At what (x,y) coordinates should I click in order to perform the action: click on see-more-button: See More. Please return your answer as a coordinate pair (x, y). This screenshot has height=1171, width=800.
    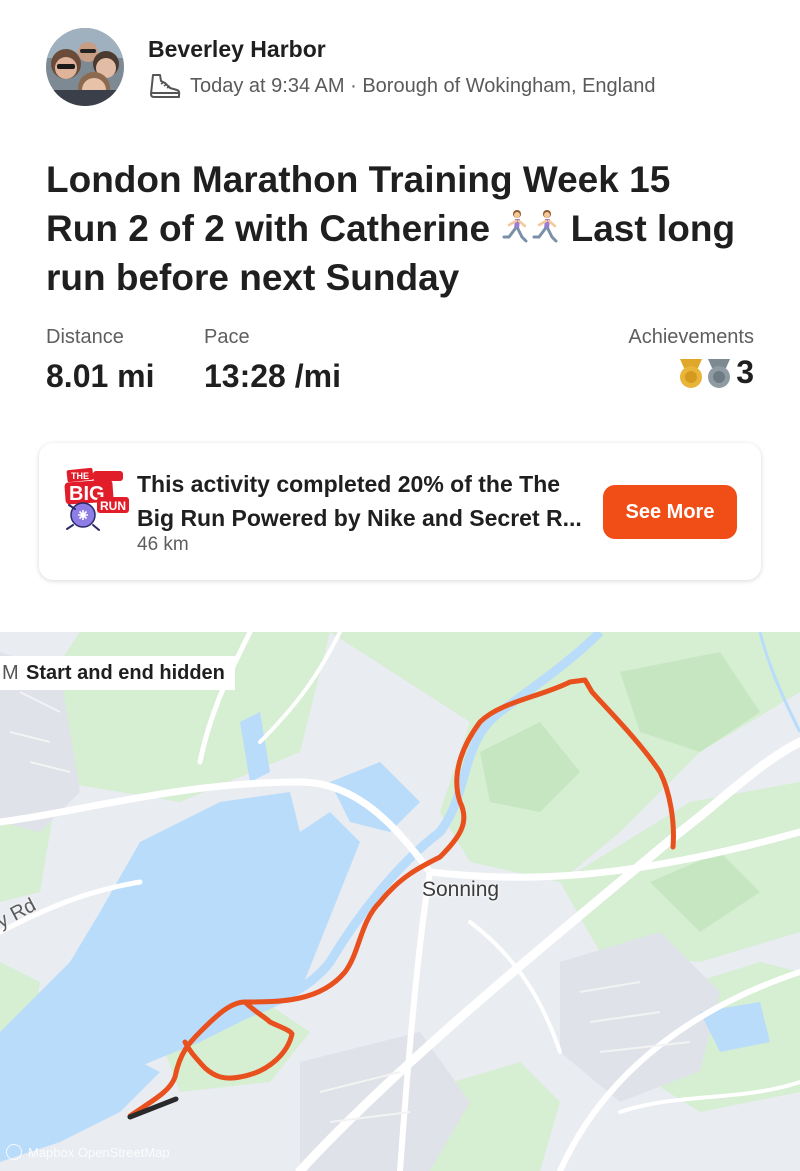
    Looking at the image, I should click on (670, 512).